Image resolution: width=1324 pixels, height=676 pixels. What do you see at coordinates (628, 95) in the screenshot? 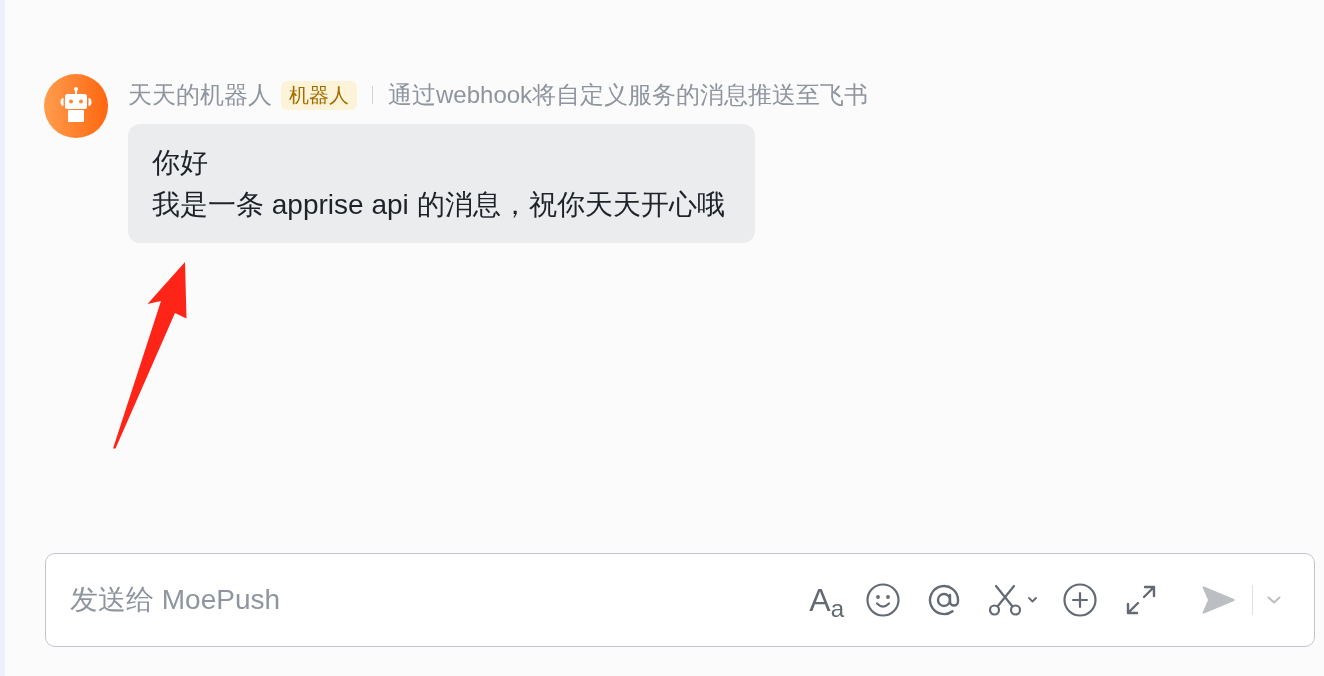
I see `bot-description: 通过webhook将自定义服务的消息推送至飞书` at bounding box center [628, 95].